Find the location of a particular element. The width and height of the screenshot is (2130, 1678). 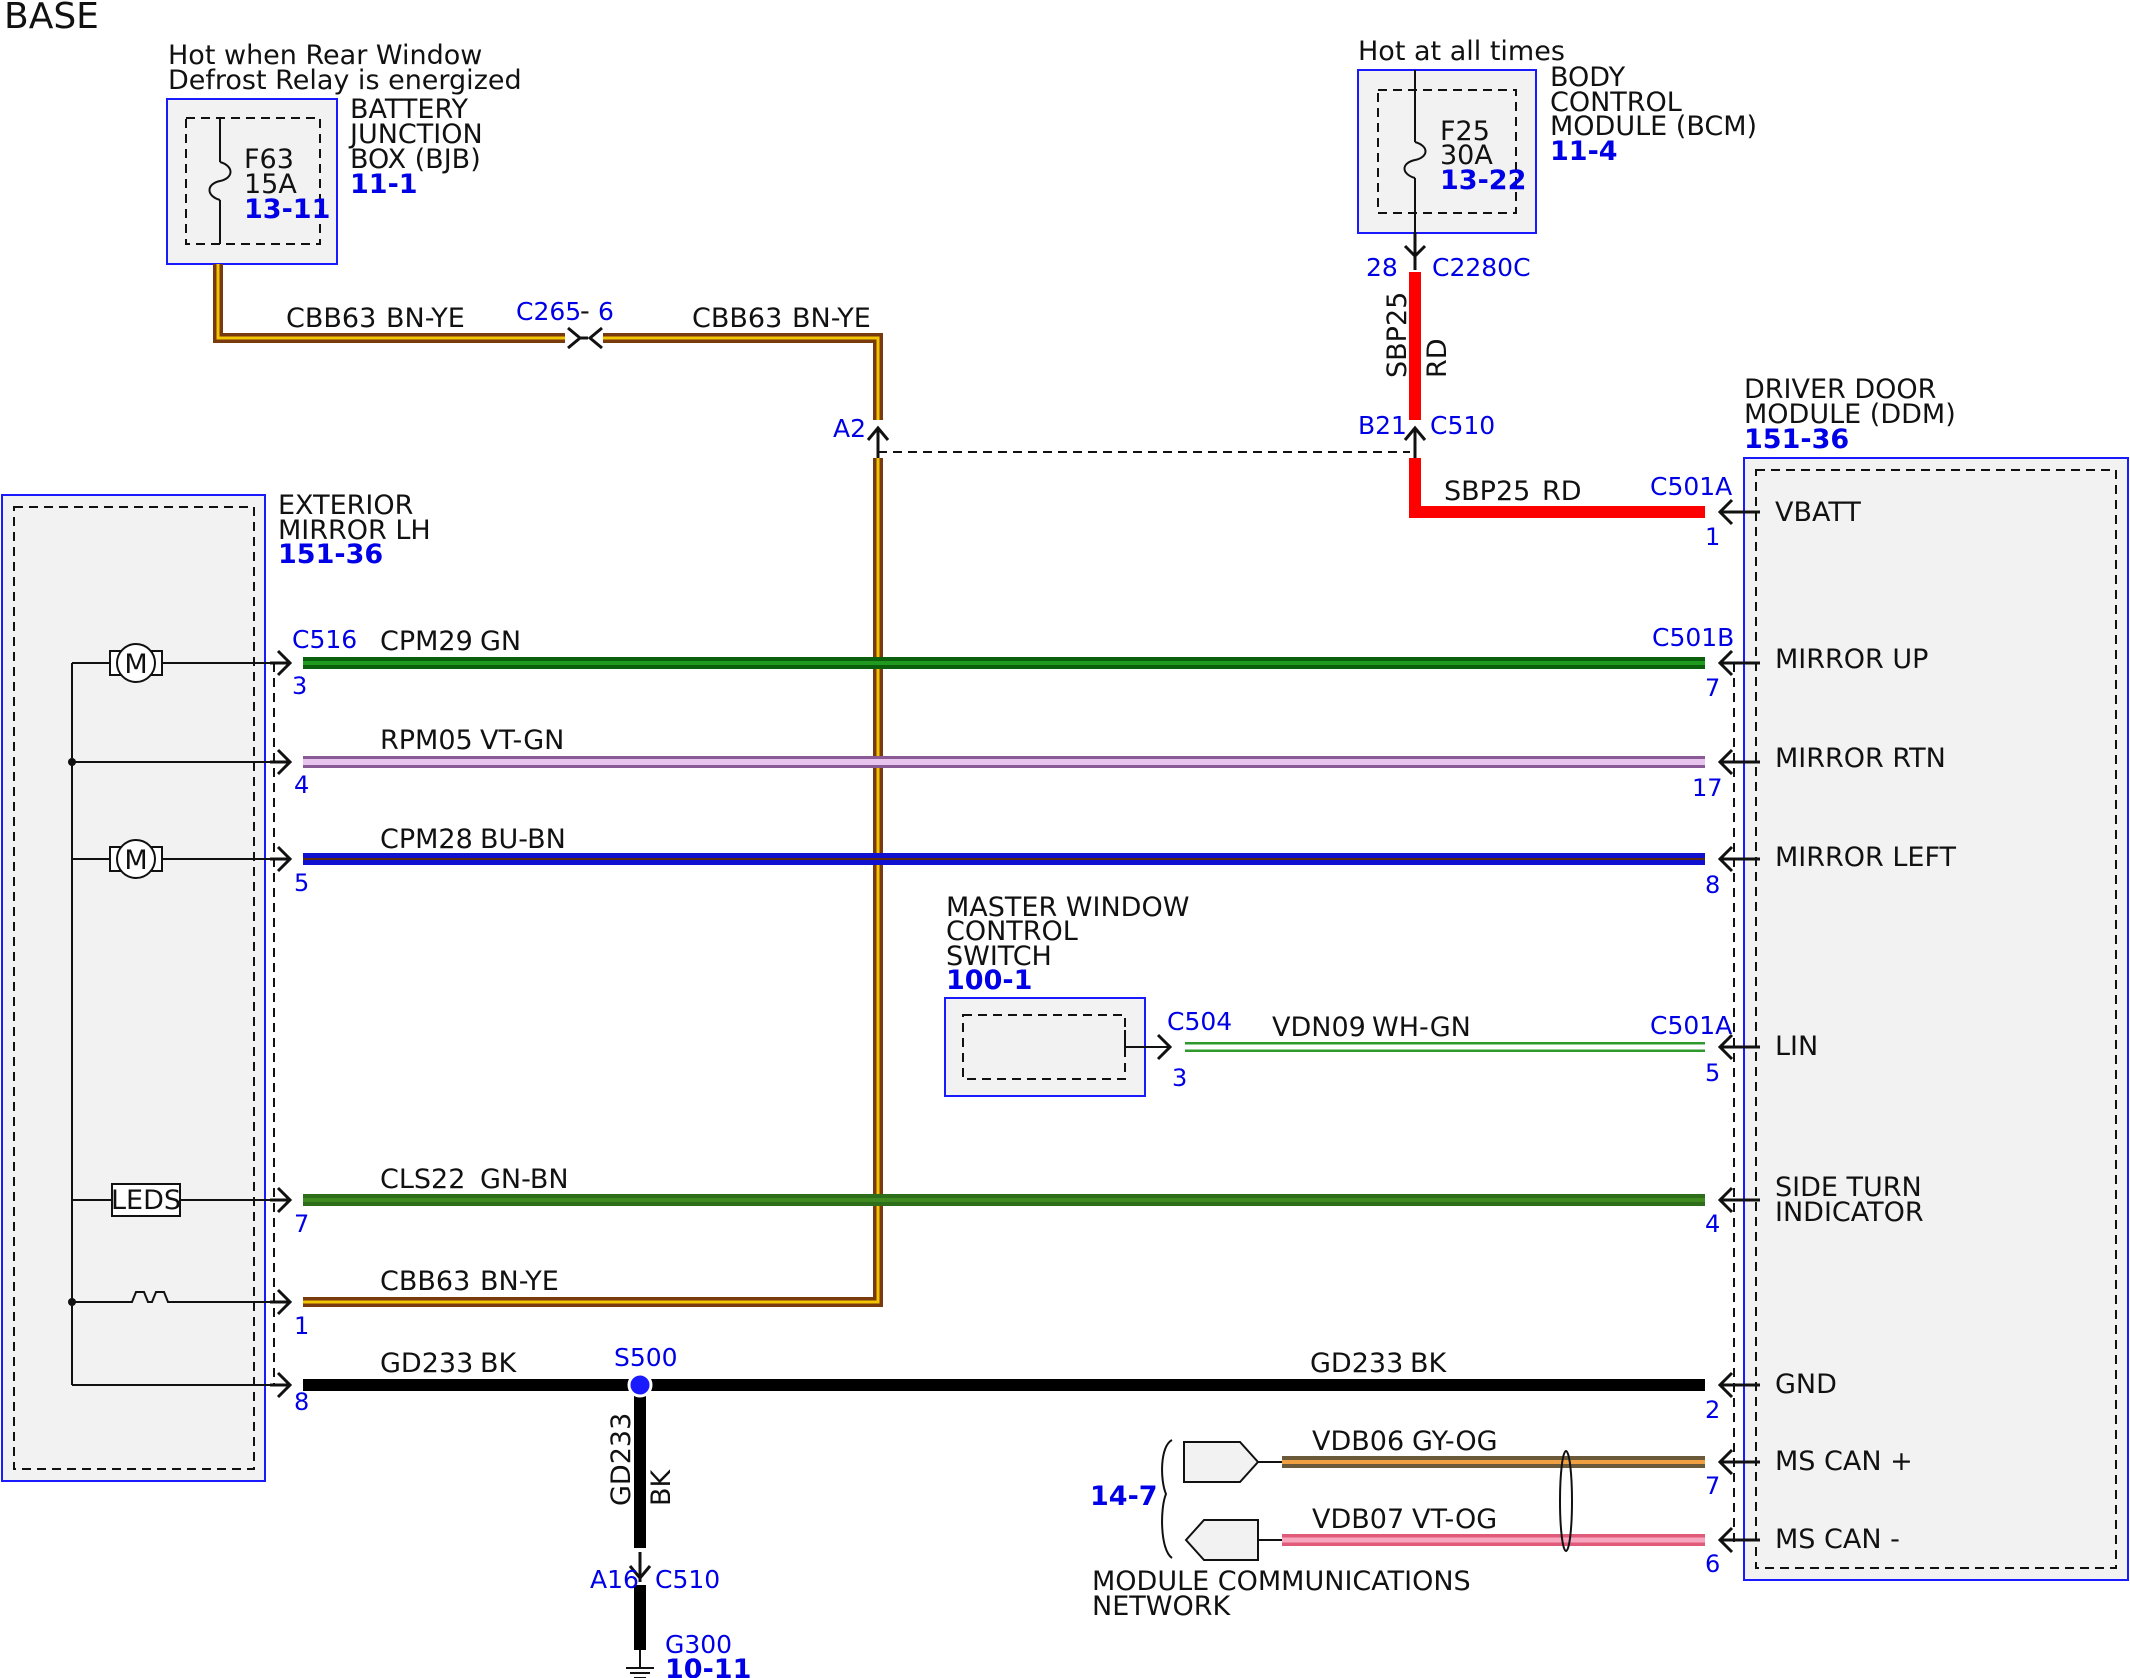

ddm-pin-num-4: 4 is located at coordinates (1712, 1224).